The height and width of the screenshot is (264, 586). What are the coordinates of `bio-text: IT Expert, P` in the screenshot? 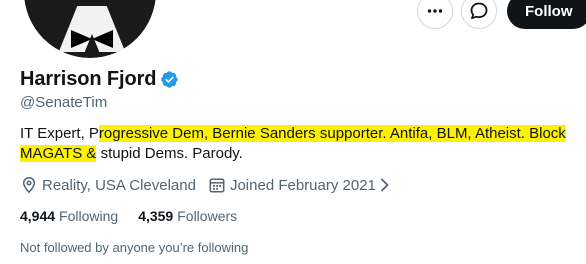 It's located at (59, 133).